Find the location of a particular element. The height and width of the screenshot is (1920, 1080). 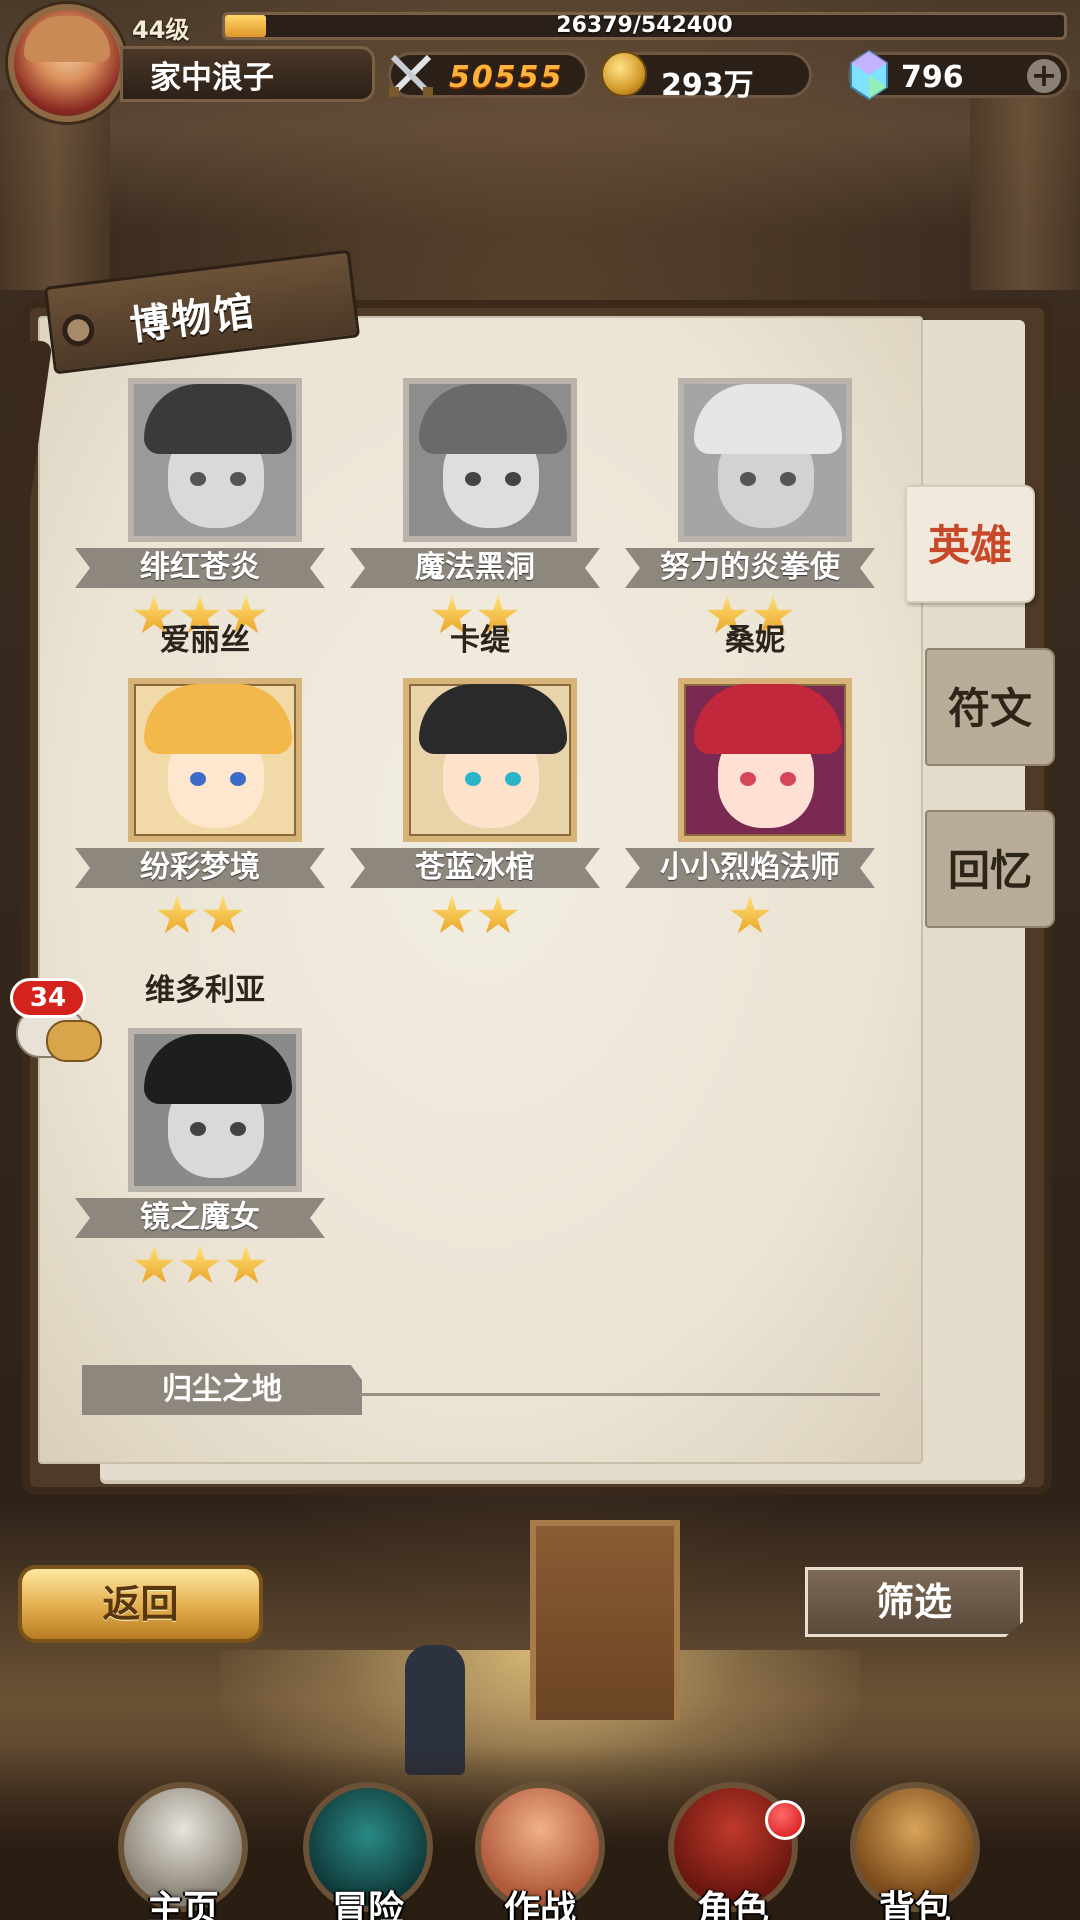

hero-name: 卡缇 is located at coordinates (480, 640).